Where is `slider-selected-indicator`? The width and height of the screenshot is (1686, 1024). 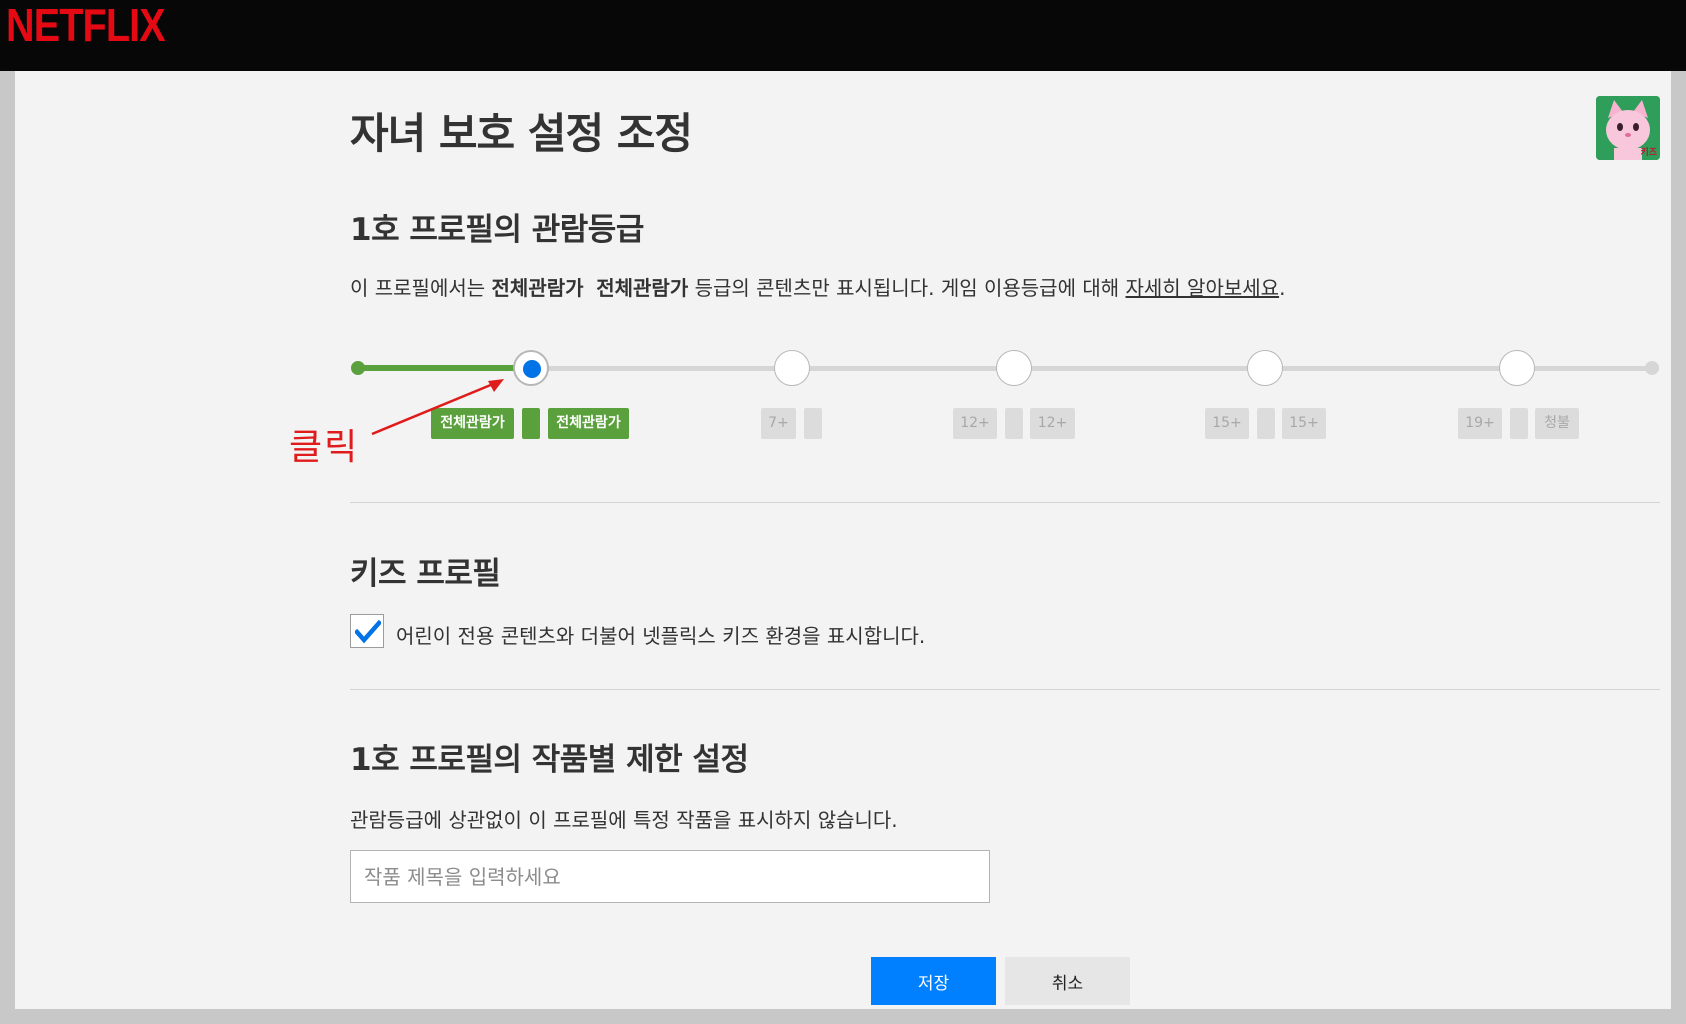
slider-selected-indicator is located at coordinates (532, 369).